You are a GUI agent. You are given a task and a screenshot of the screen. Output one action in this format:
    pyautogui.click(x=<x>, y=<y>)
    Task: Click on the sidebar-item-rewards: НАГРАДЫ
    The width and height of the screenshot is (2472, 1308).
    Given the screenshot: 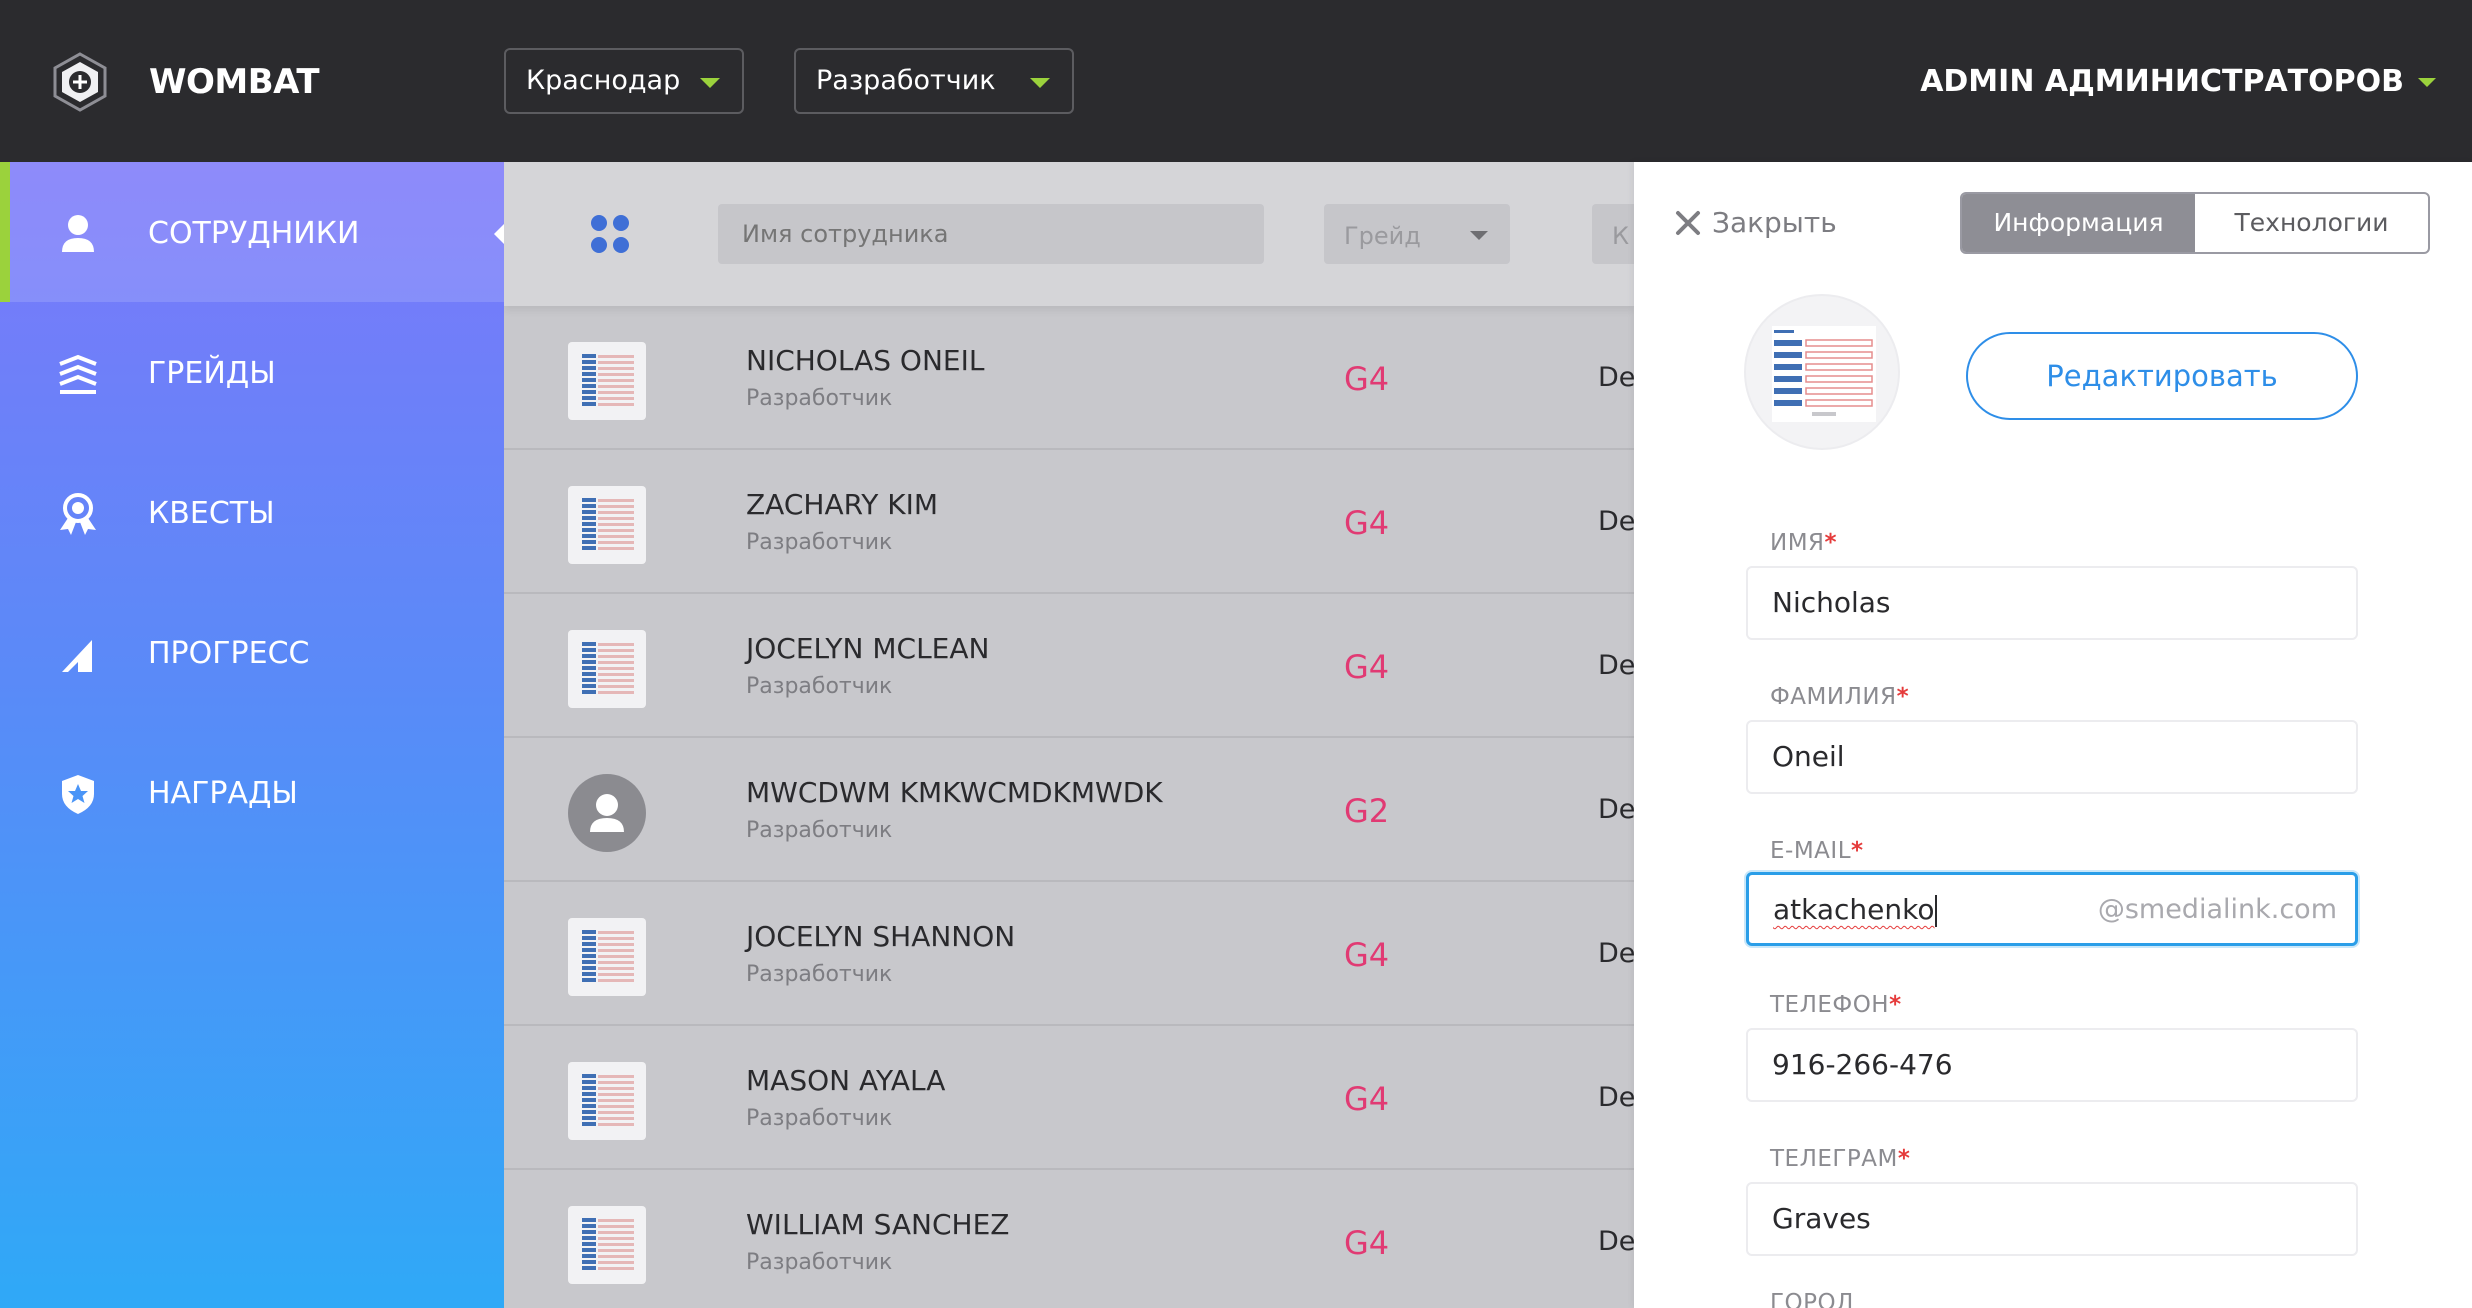 What is the action you would take?
    pyautogui.click(x=252, y=792)
    